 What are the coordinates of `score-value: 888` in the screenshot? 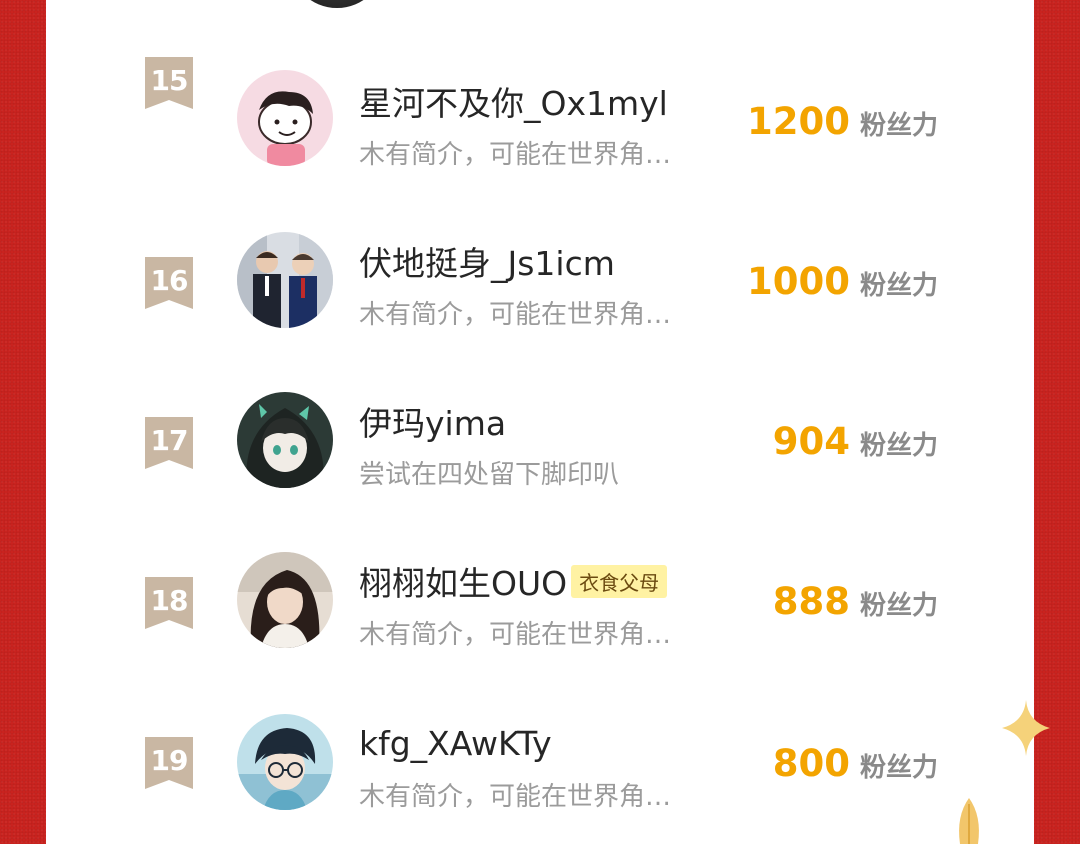 It's located at (811, 601).